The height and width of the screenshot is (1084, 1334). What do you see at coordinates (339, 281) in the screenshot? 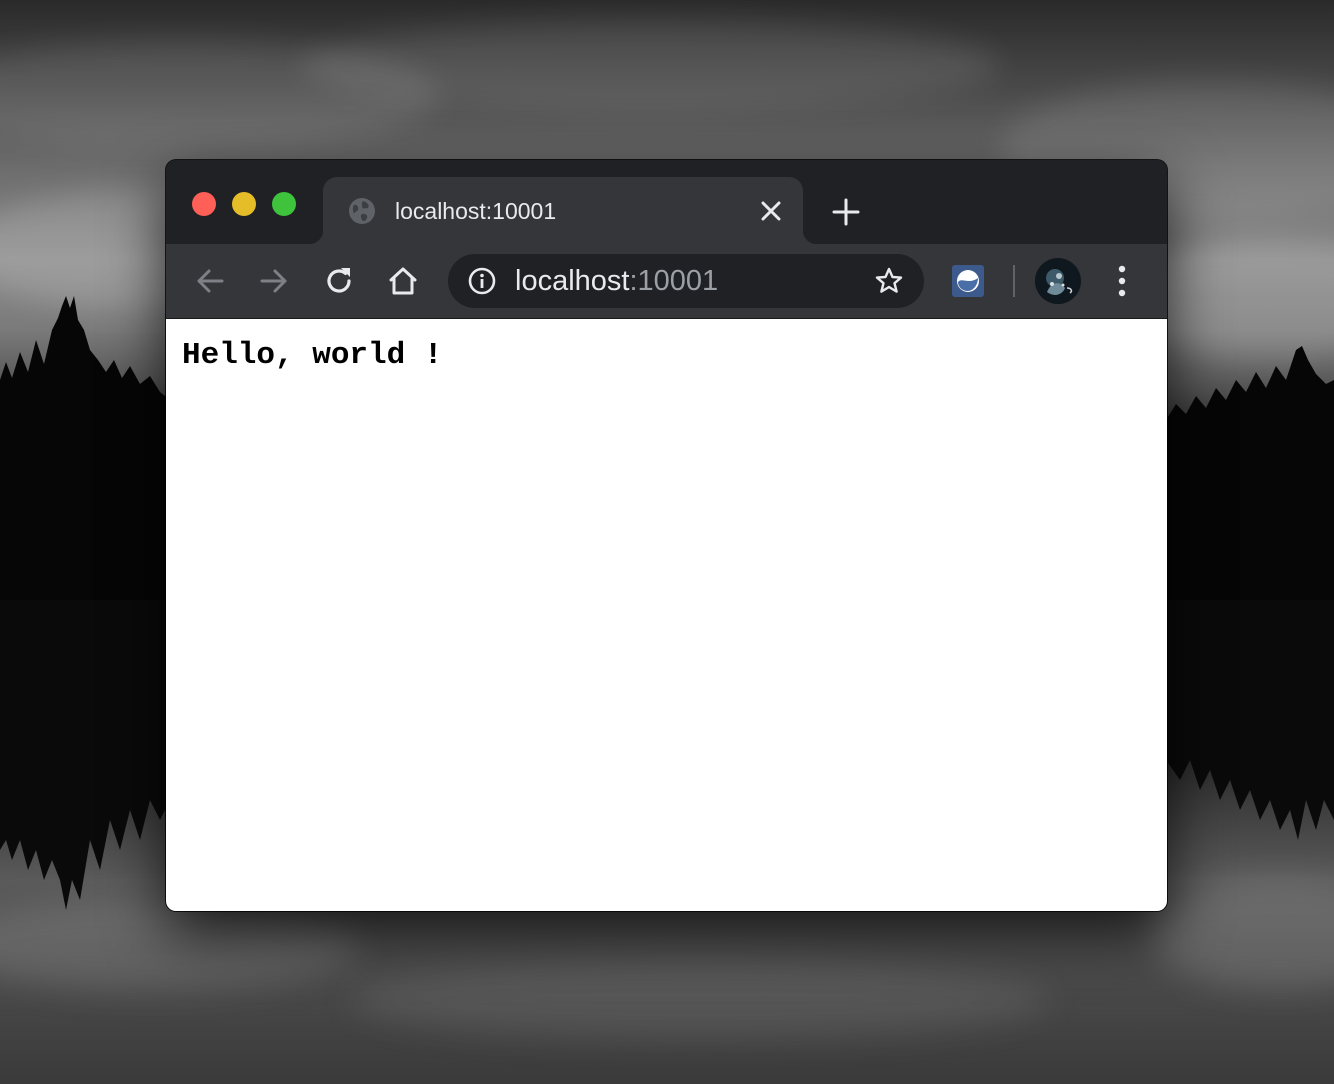
I see `reload-icon` at bounding box center [339, 281].